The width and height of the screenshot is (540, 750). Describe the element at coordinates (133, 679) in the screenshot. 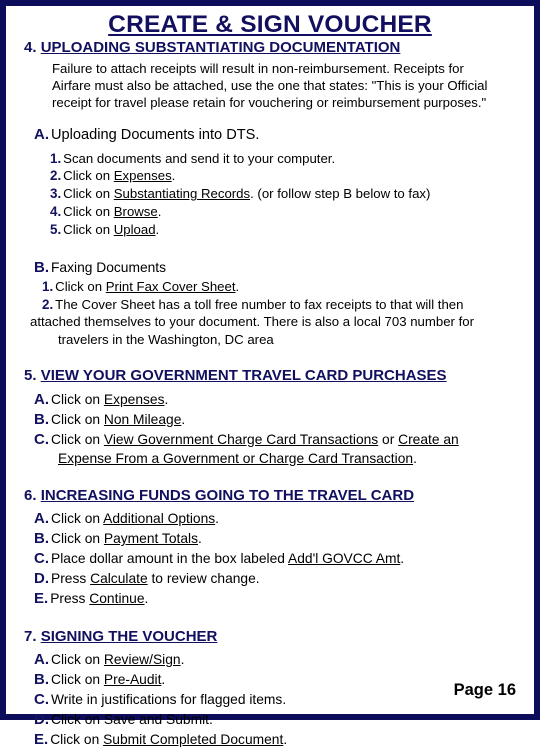

I see `link-text: Pre-Audit` at that location.